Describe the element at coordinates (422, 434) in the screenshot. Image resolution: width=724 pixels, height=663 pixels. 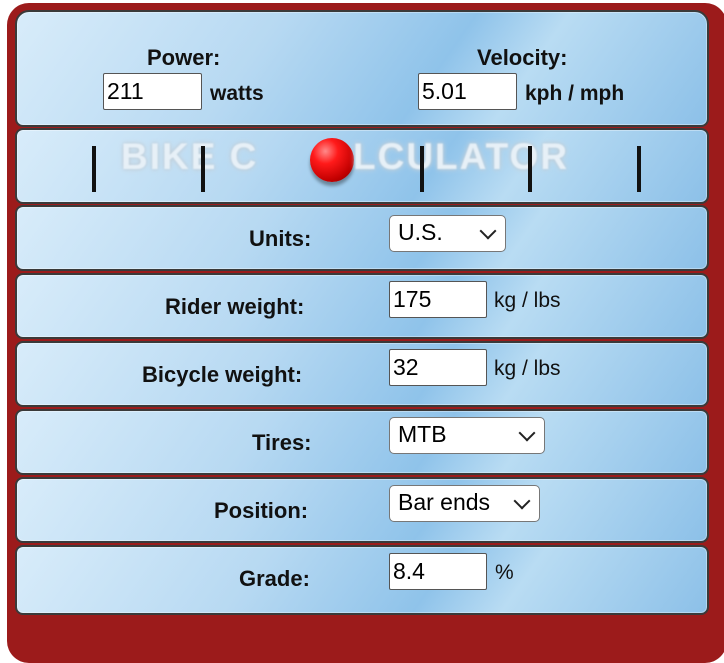
I see `tires-select-value: MTB` at that location.